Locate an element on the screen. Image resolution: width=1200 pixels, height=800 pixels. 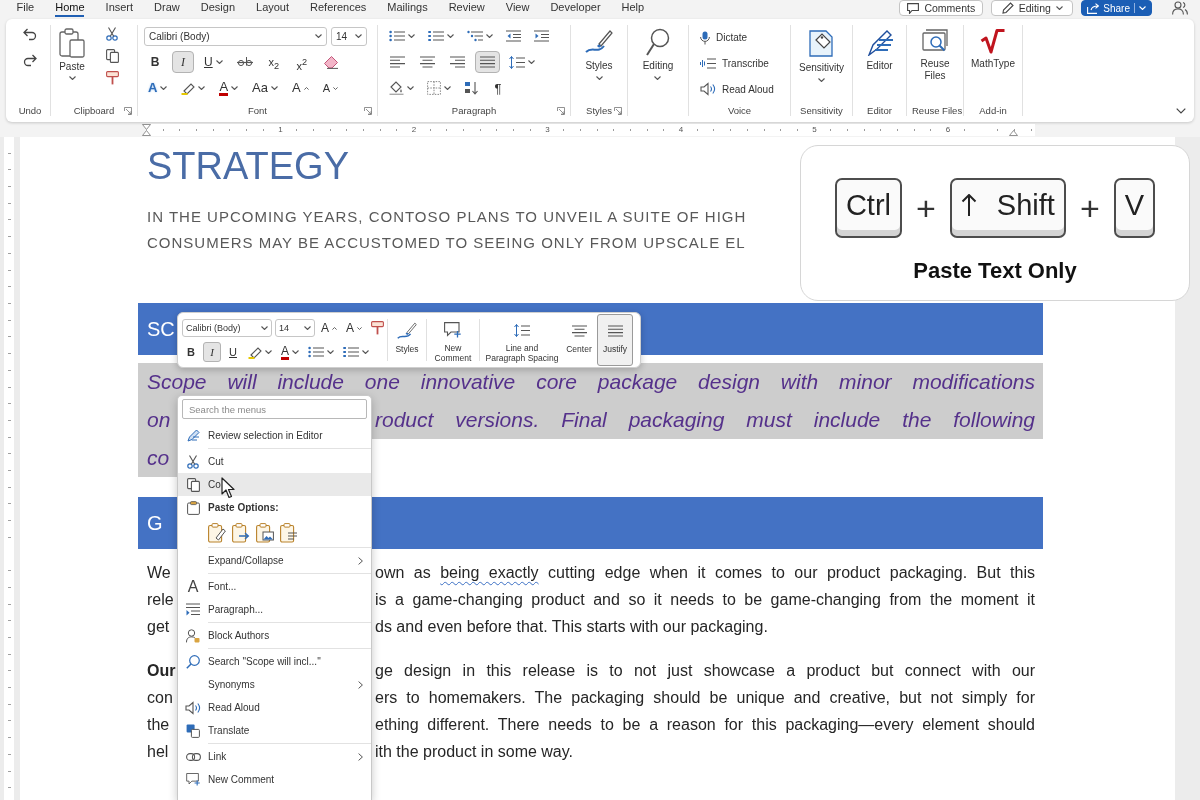
menu-tab: Design is located at coordinates (218, 8).